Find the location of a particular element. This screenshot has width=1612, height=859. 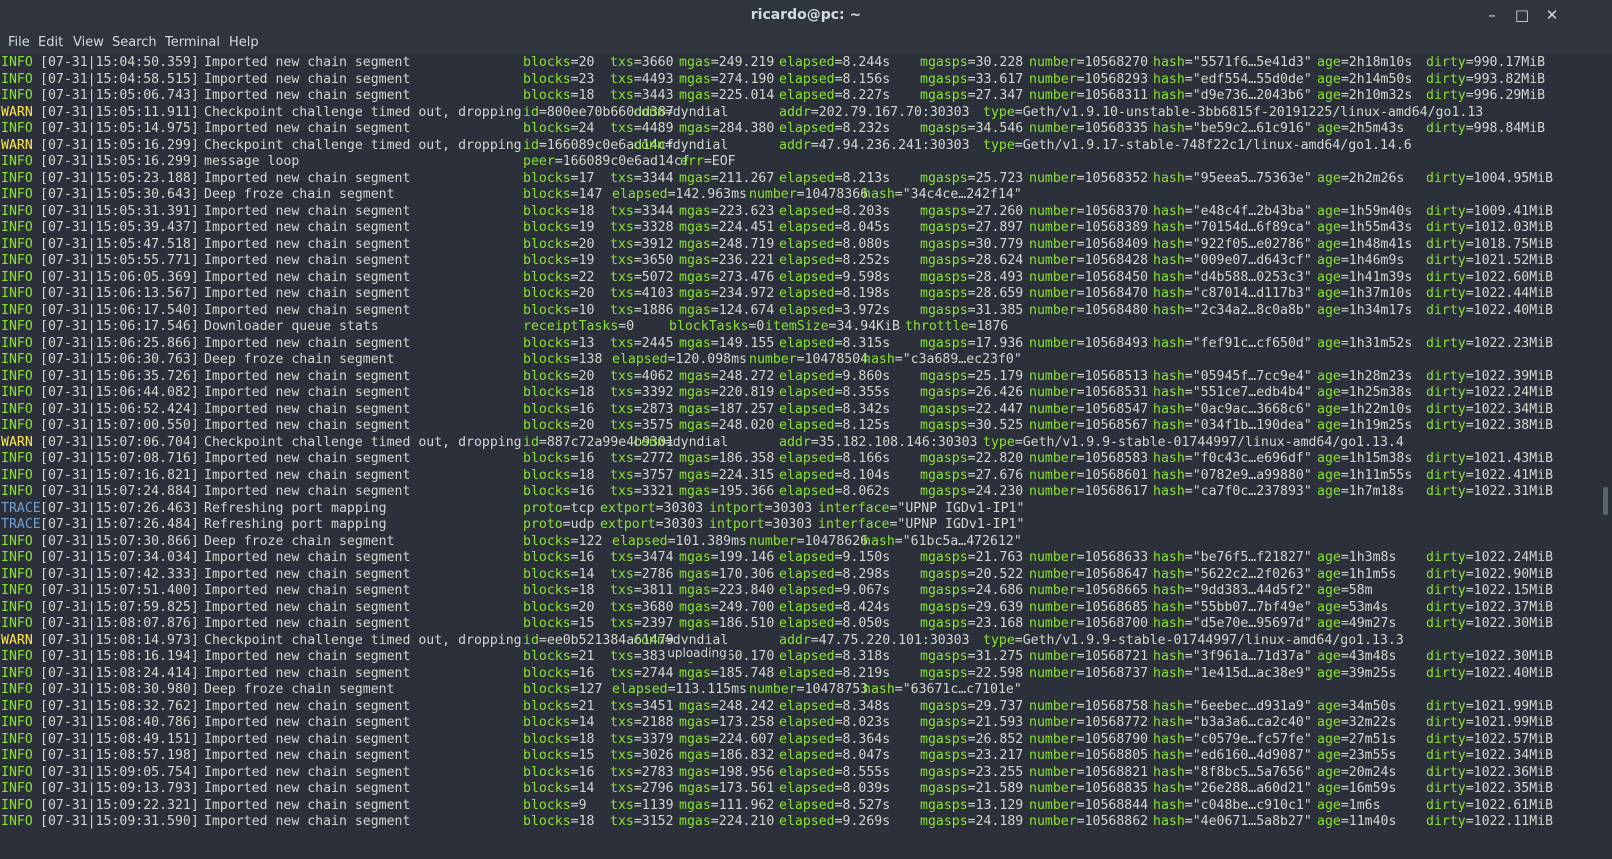

menu-help: Help is located at coordinates (244, 42).